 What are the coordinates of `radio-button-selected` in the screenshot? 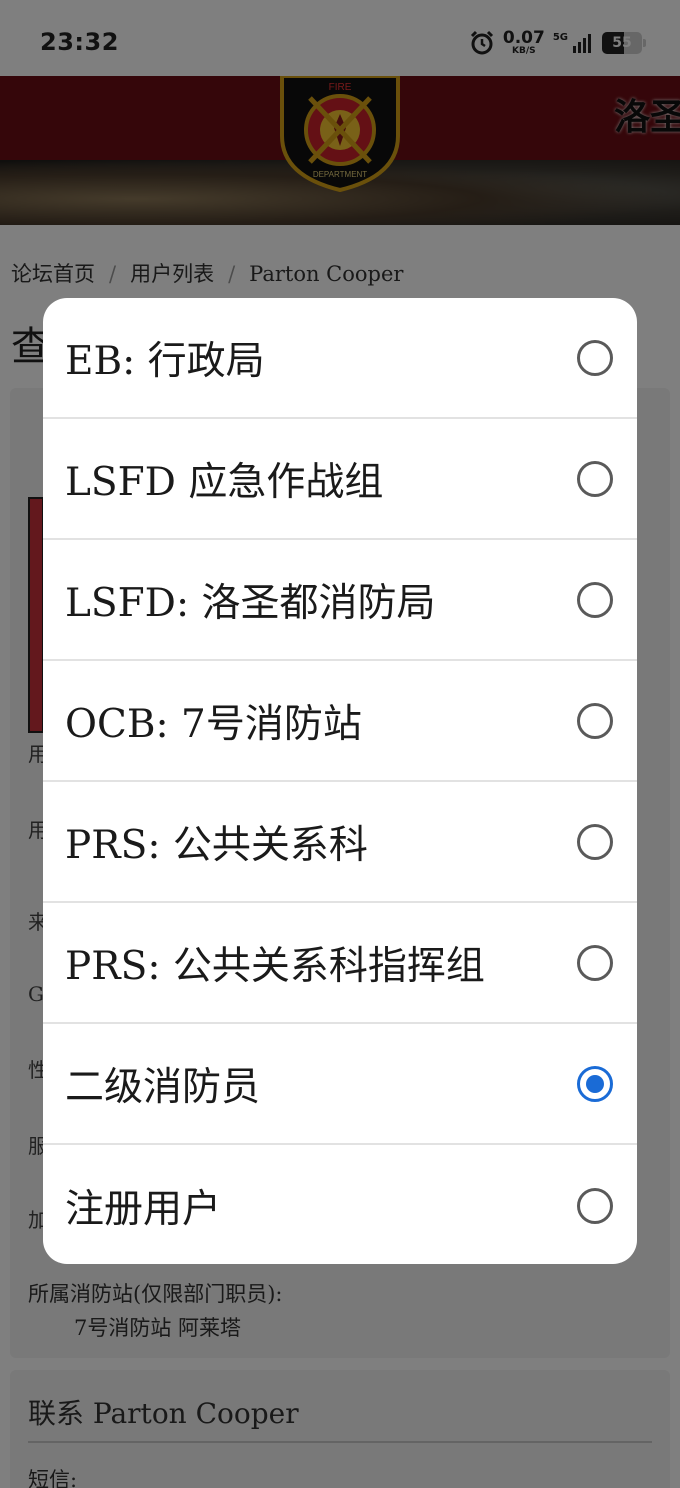 It's located at (595, 1083).